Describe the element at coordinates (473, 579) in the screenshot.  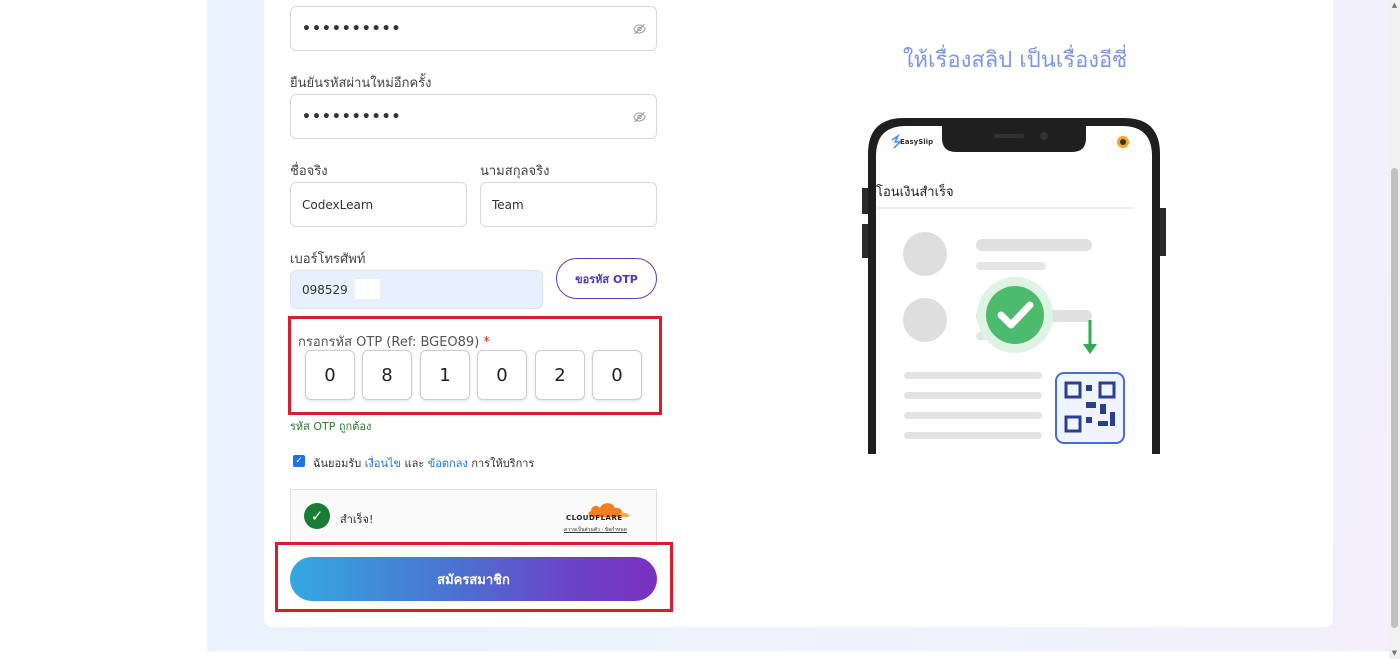
I see `register-button: สมัครสมาชิก` at that location.